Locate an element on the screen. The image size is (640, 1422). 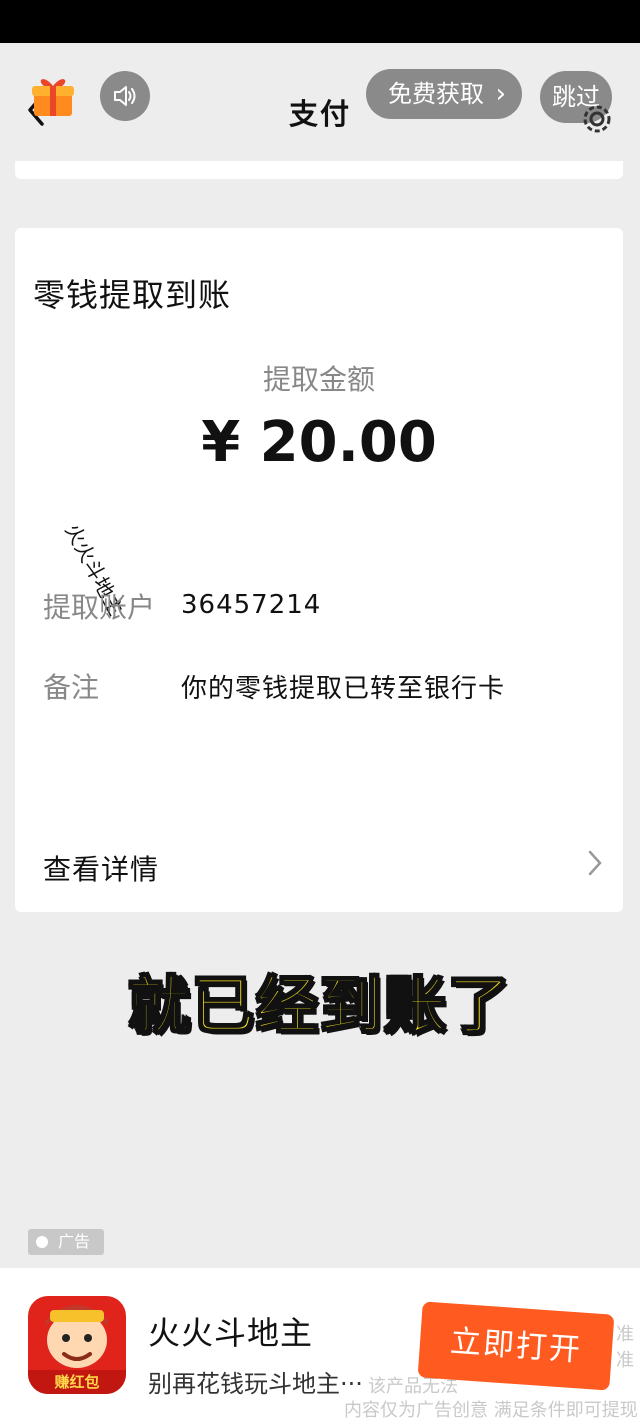
app-description: 别再花钱玩斗地主··· is located at coordinates (255, 1384).